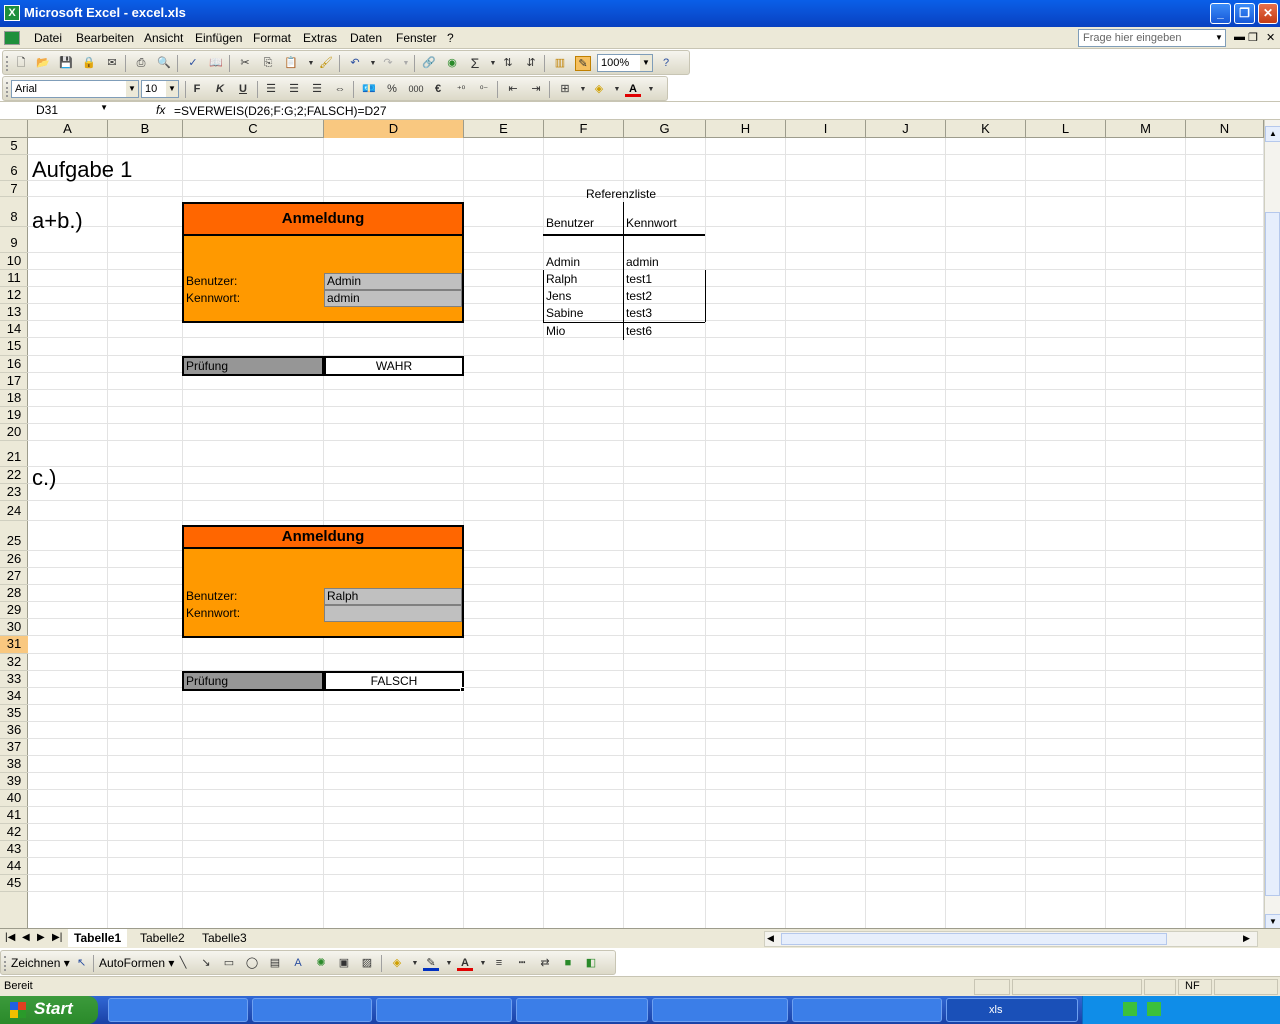 The height and width of the screenshot is (1024, 1280). Describe the element at coordinates (218, 38) in the screenshot. I see `menu-einfuegen: Einfügen` at that location.